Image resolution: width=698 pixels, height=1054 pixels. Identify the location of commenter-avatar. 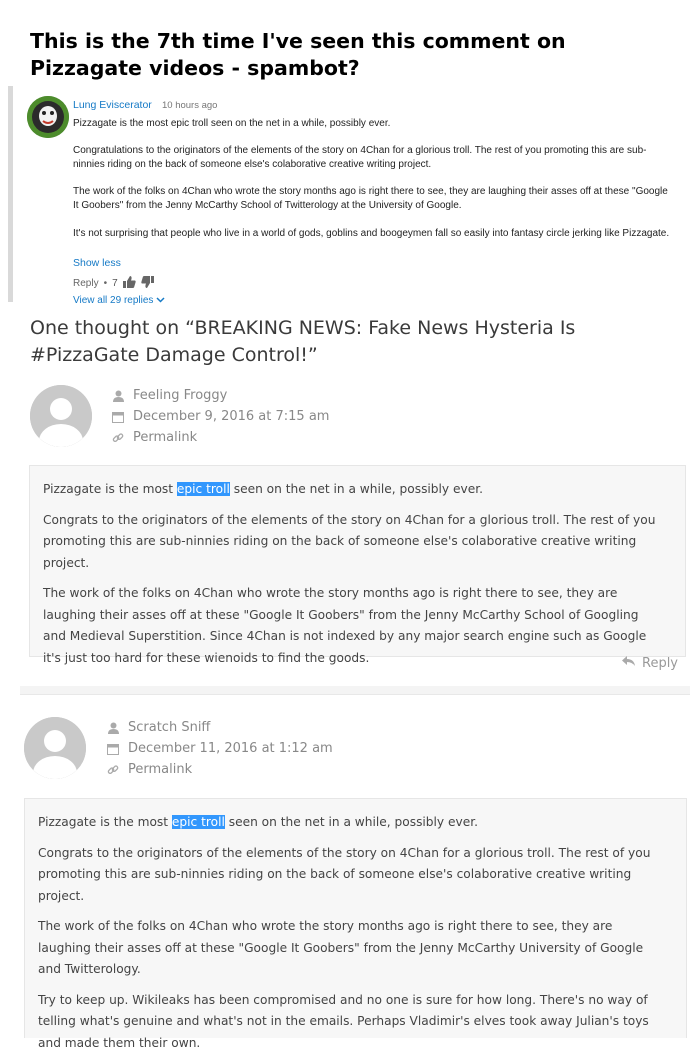
(48, 117).